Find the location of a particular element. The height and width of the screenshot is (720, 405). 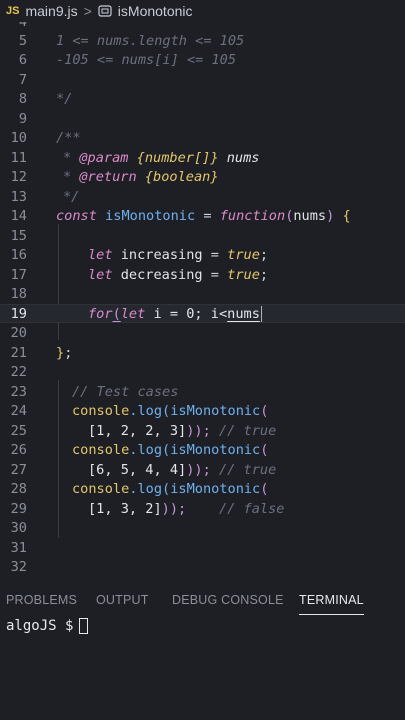

code-line: 16 let increasing = true; is located at coordinates (202, 255).